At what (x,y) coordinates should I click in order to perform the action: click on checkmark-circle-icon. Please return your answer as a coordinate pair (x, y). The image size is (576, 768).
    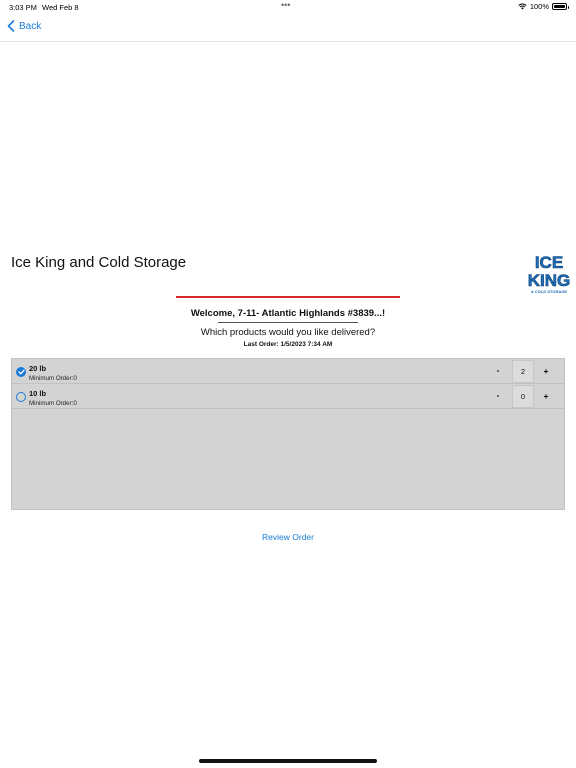
    Looking at the image, I should click on (21, 372).